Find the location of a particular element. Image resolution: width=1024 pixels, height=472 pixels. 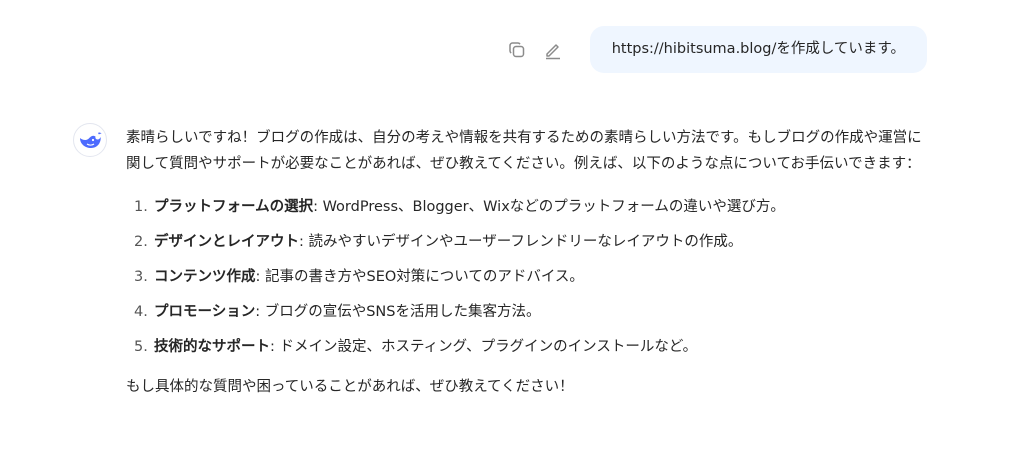

list-item: 4. プロモーション: ブログの宣伝やSNSを活用した集客方法。 is located at coordinates (526, 312).